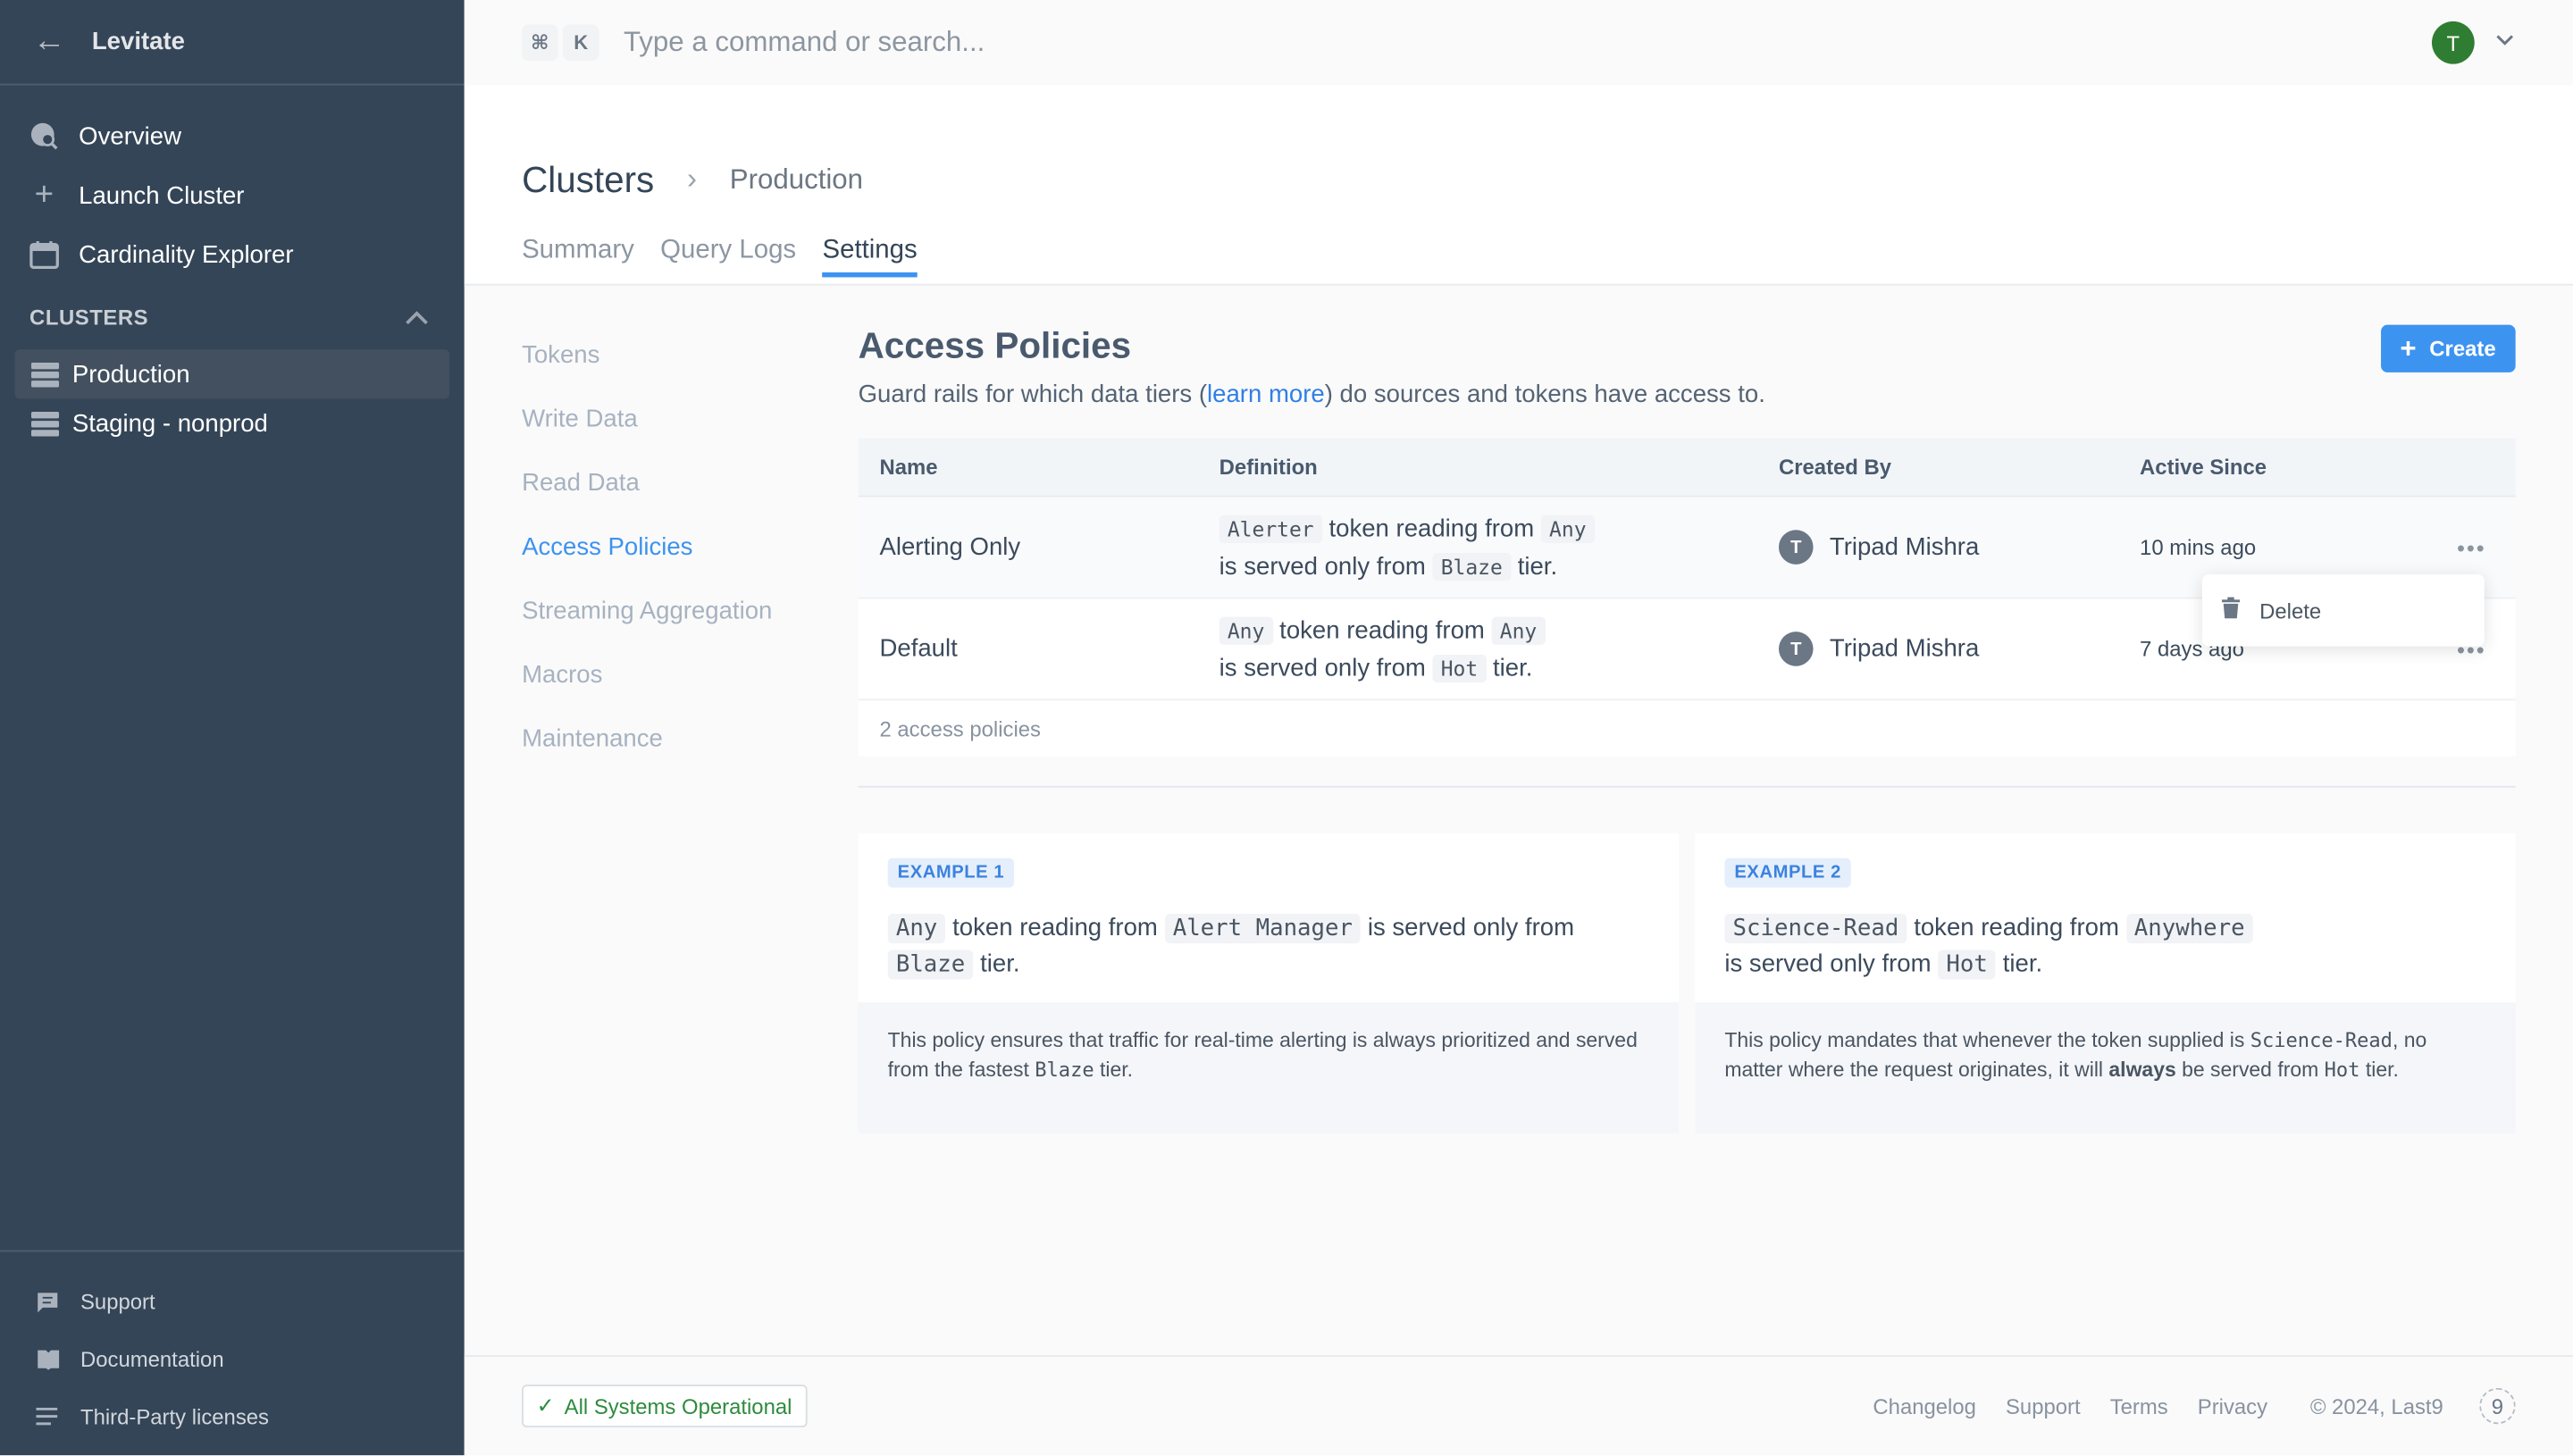  I want to click on example-badge: EXAMPLE 2, so click(1787, 873).